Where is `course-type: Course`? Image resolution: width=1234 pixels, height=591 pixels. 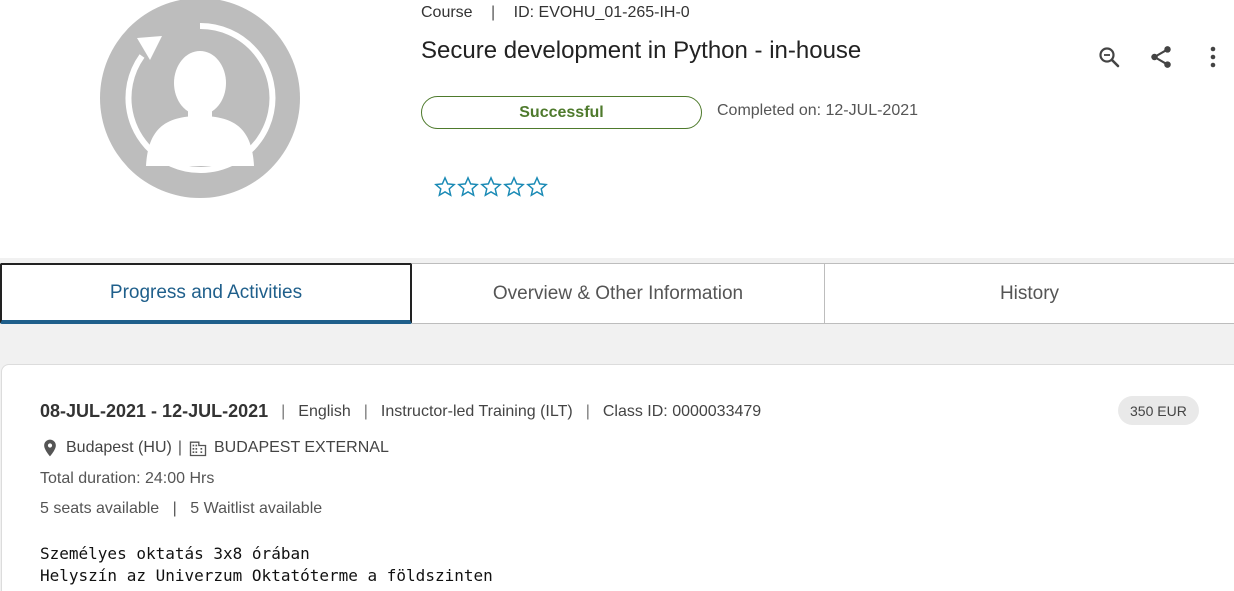
course-type: Course is located at coordinates (447, 12).